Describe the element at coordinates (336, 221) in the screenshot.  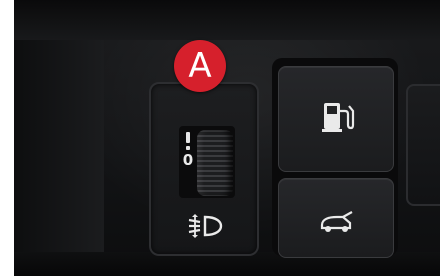
I see `trunk-open-icon` at that location.